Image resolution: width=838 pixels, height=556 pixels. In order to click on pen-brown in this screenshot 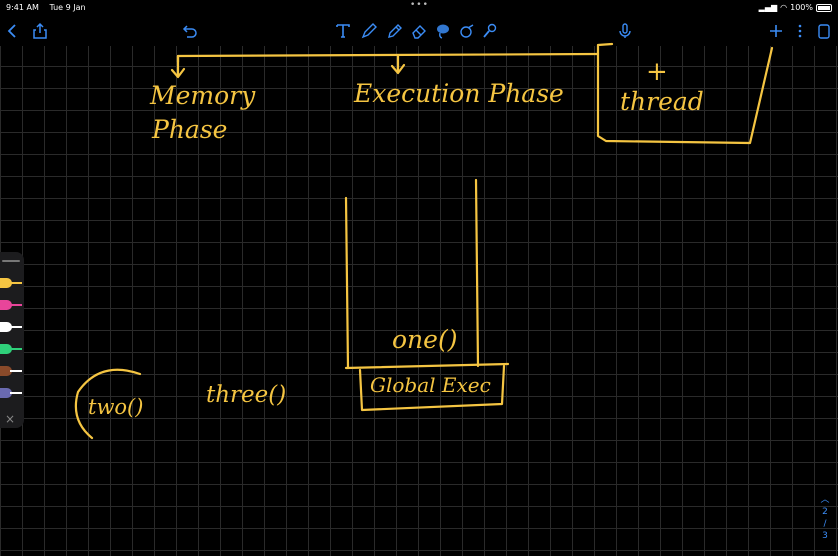, I will do `click(11, 371)`.